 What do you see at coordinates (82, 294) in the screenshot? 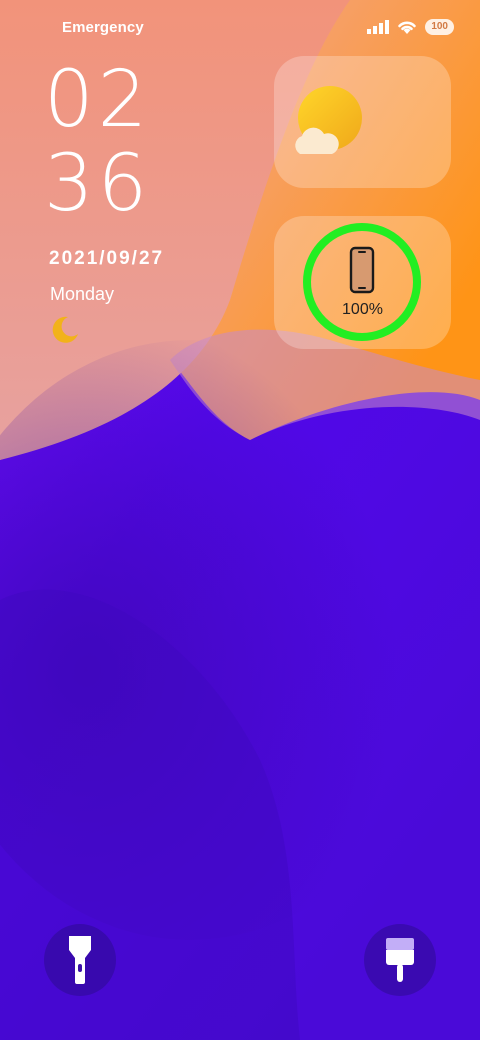
I see `weekday-label: Monday` at bounding box center [82, 294].